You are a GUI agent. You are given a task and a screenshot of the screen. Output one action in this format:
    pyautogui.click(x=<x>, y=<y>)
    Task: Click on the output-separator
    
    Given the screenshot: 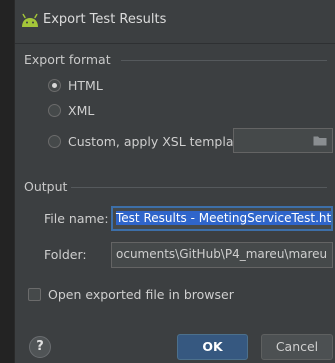 What is the action you would take?
    pyautogui.click(x=199, y=187)
    